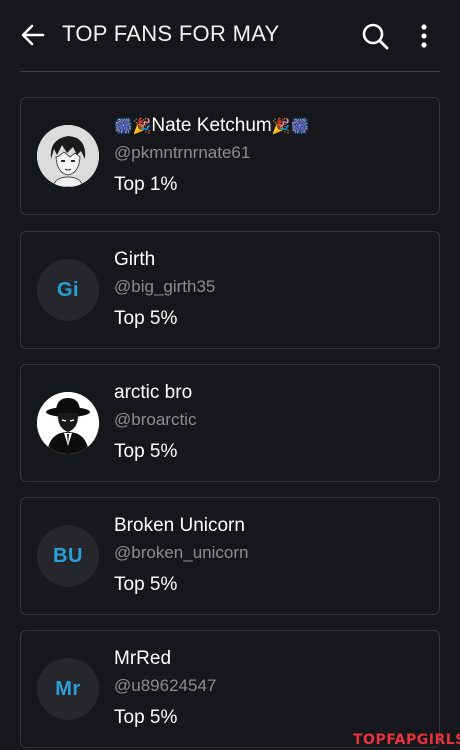 Image resolution: width=460 pixels, height=750 pixels. I want to click on fan-handle: @broarctic, so click(155, 419).